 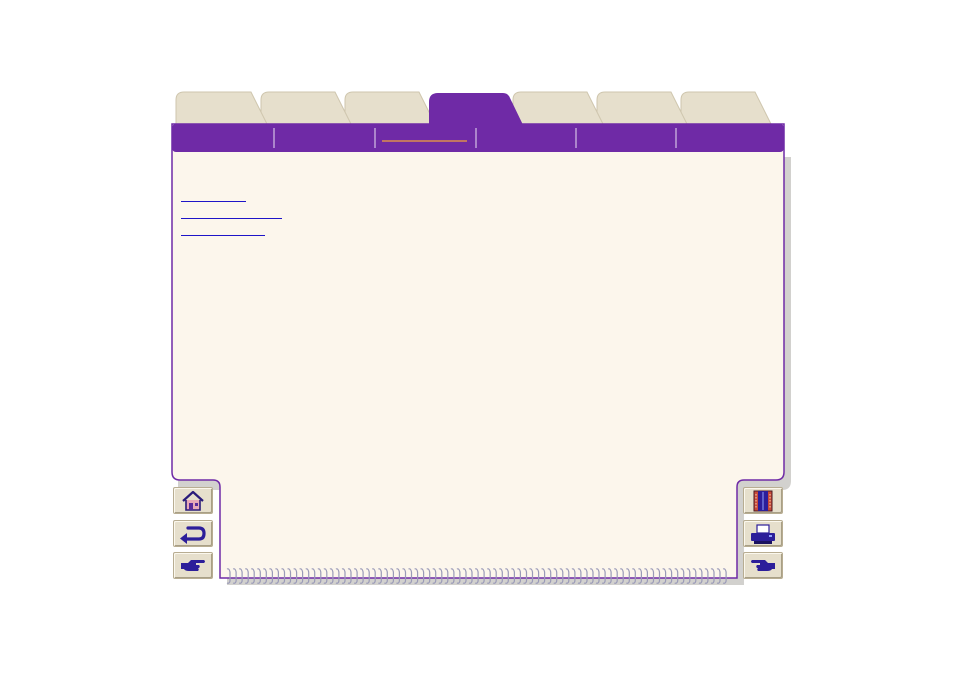 I want to click on next-button, so click(x=193, y=565).